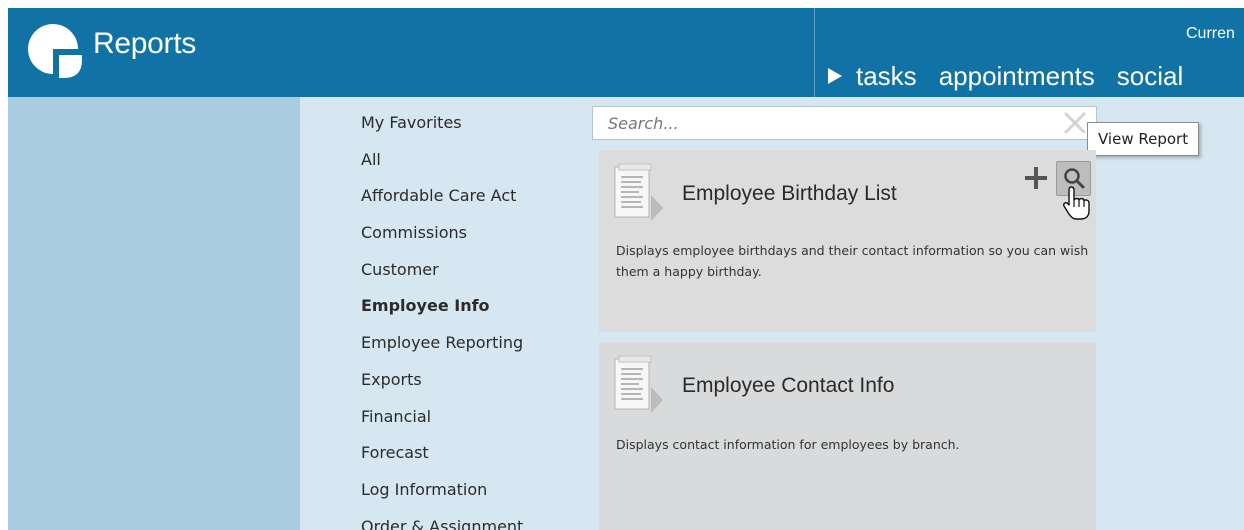 This screenshot has height=530, width=1244. Describe the element at coordinates (823, 123) in the screenshot. I see `search-input` at that location.